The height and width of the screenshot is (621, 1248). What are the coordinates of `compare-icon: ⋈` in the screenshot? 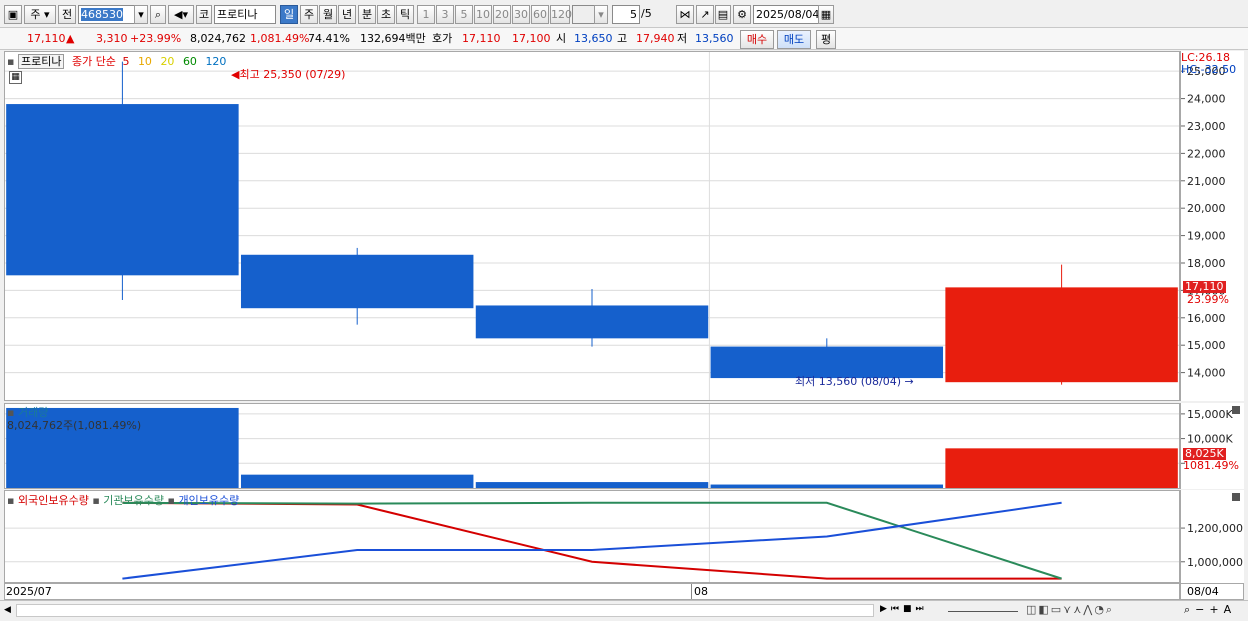 It's located at (685, 14).